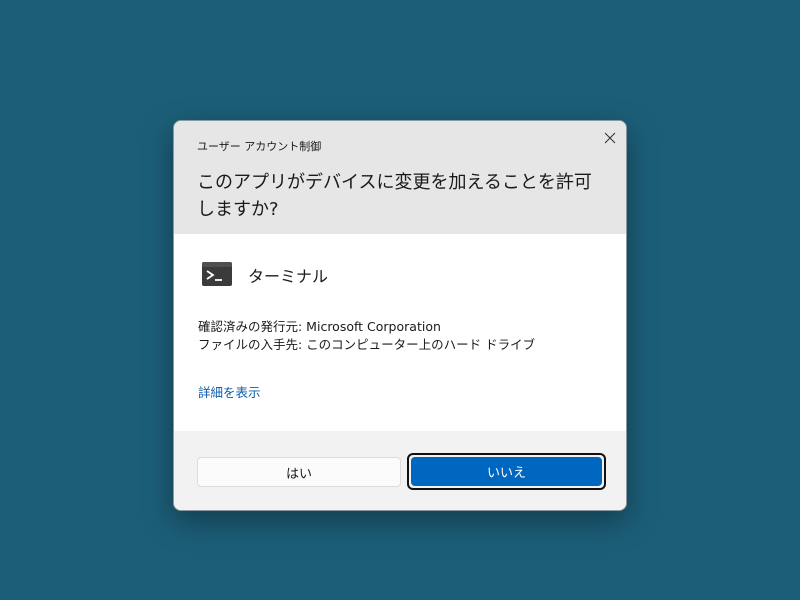  Describe the element at coordinates (288, 276) in the screenshot. I see `app-name: ターミナル` at that location.